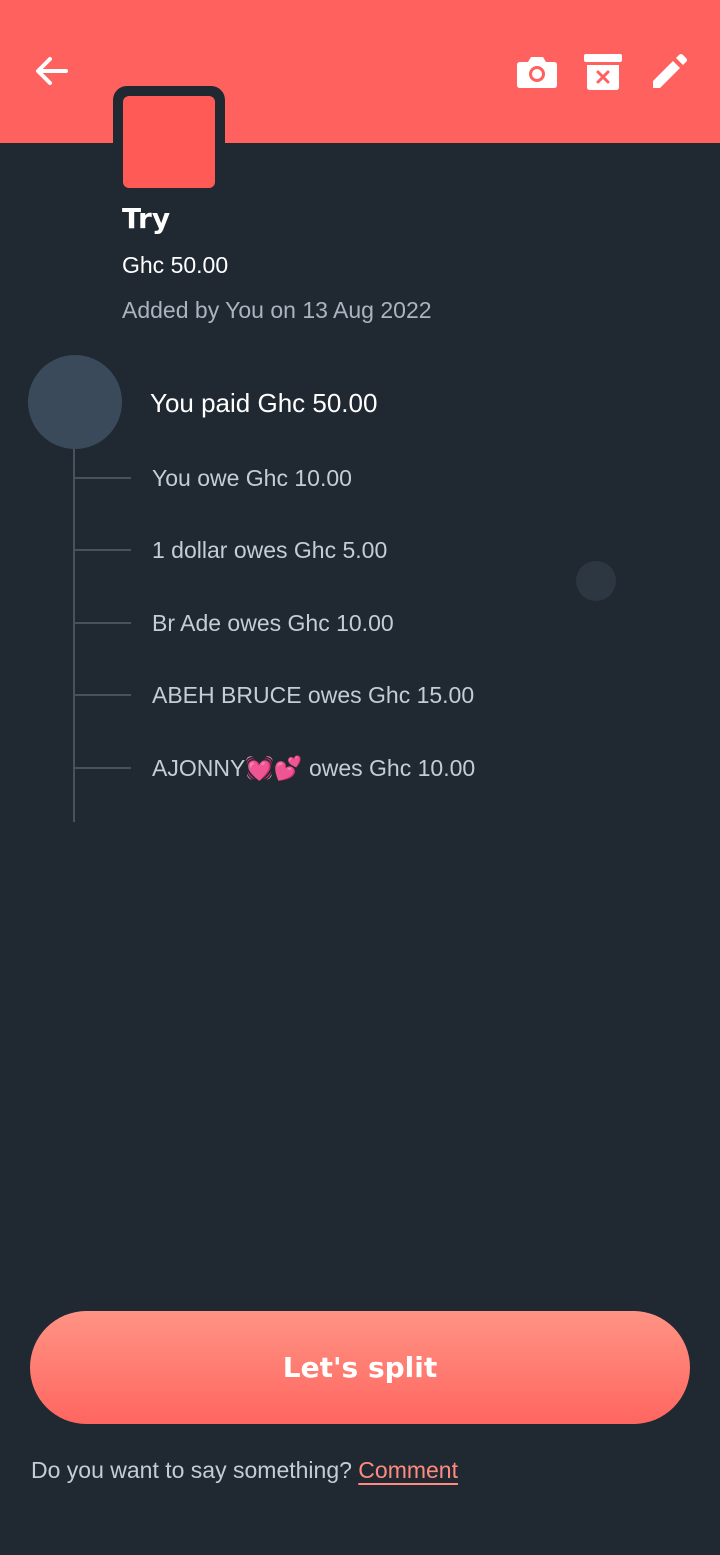  I want to click on edit-button, so click(669, 71).